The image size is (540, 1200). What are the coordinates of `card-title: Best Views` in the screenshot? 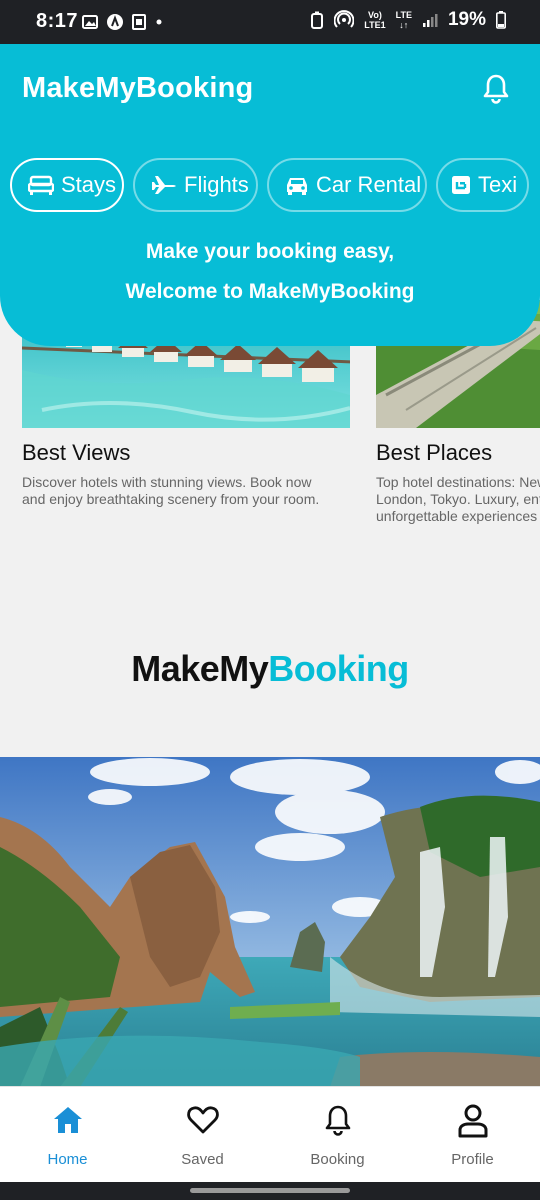 It's located at (76, 452).